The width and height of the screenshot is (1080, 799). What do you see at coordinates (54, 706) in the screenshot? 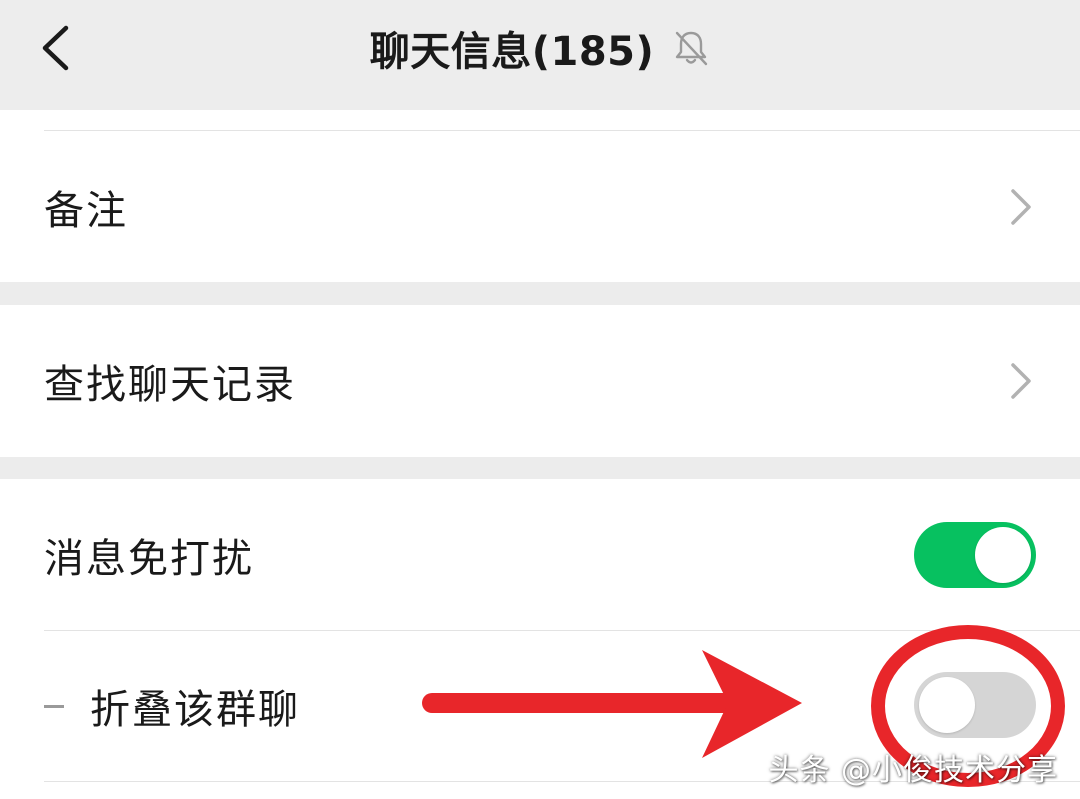
I see `dash-icon` at bounding box center [54, 706].